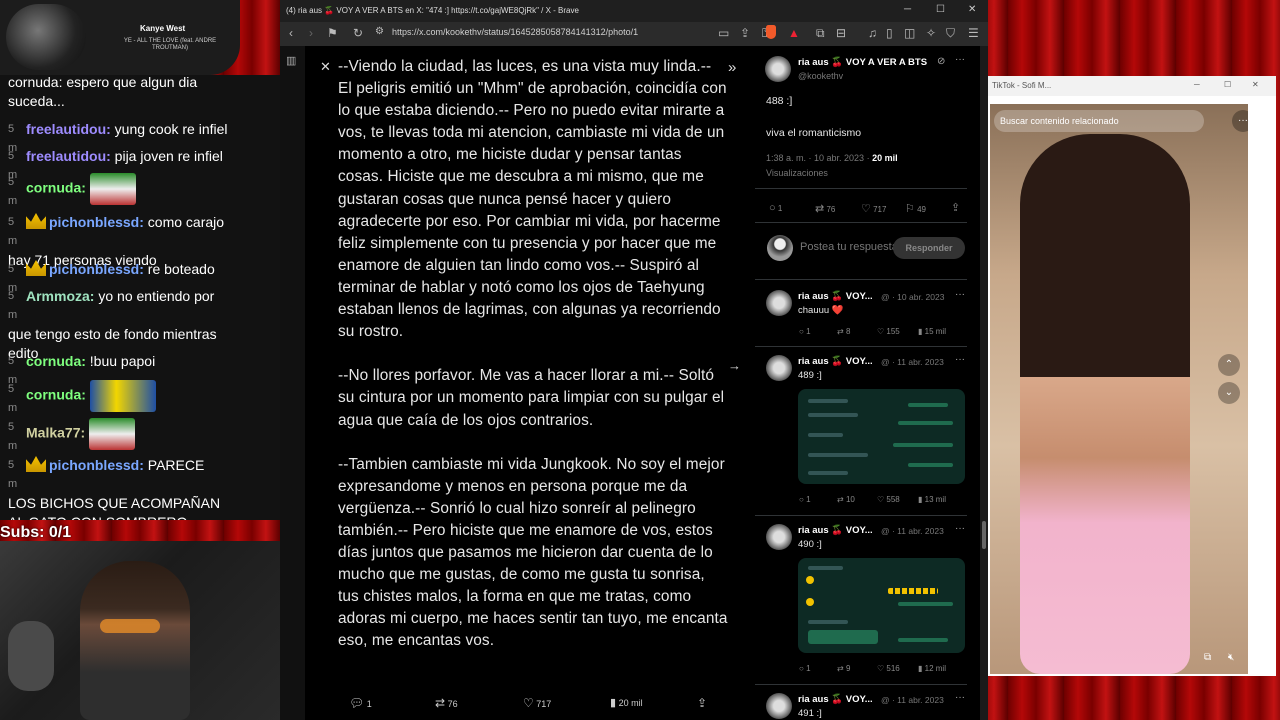 The image size is (1280, 720). Describe the element at coordinates (626, 702) in the screenshot. I see `views-action: ▮ 20 mil` at that location.